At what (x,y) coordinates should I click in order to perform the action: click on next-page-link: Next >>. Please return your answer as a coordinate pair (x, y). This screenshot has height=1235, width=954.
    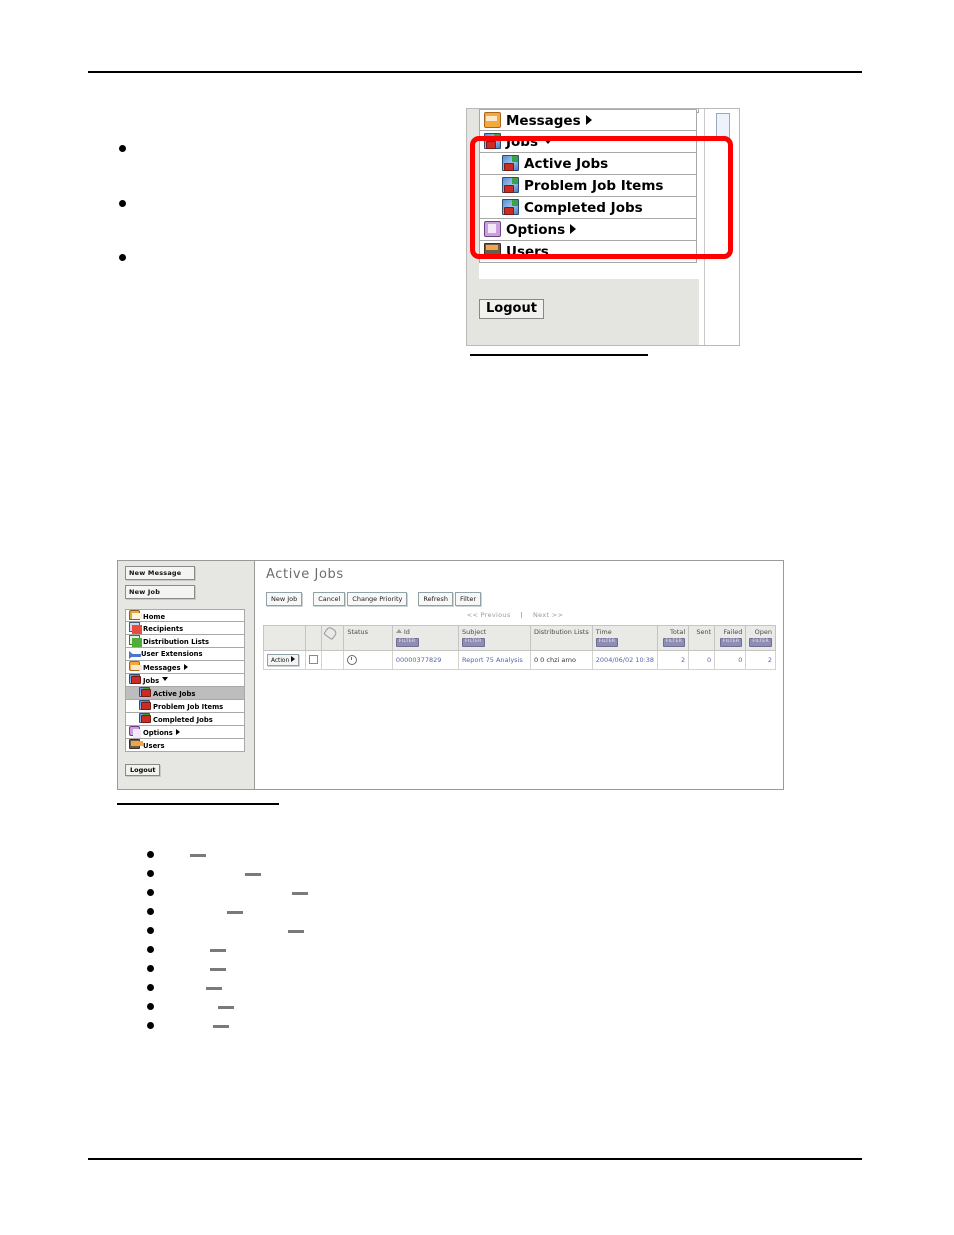
    Looking at the image, I should click on (548, 615).